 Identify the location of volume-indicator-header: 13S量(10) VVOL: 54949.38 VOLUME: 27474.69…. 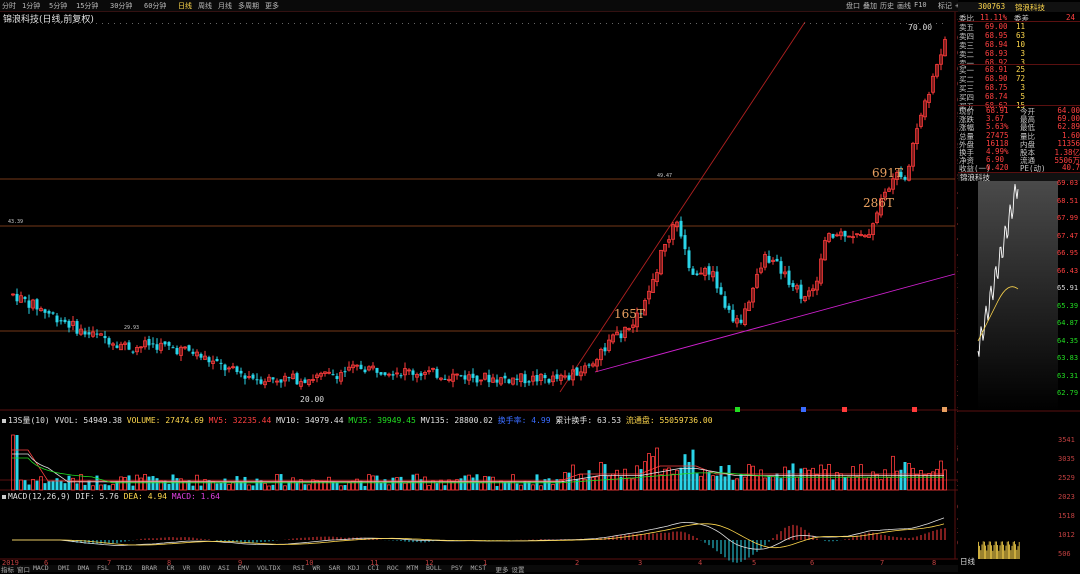
(357, 420).